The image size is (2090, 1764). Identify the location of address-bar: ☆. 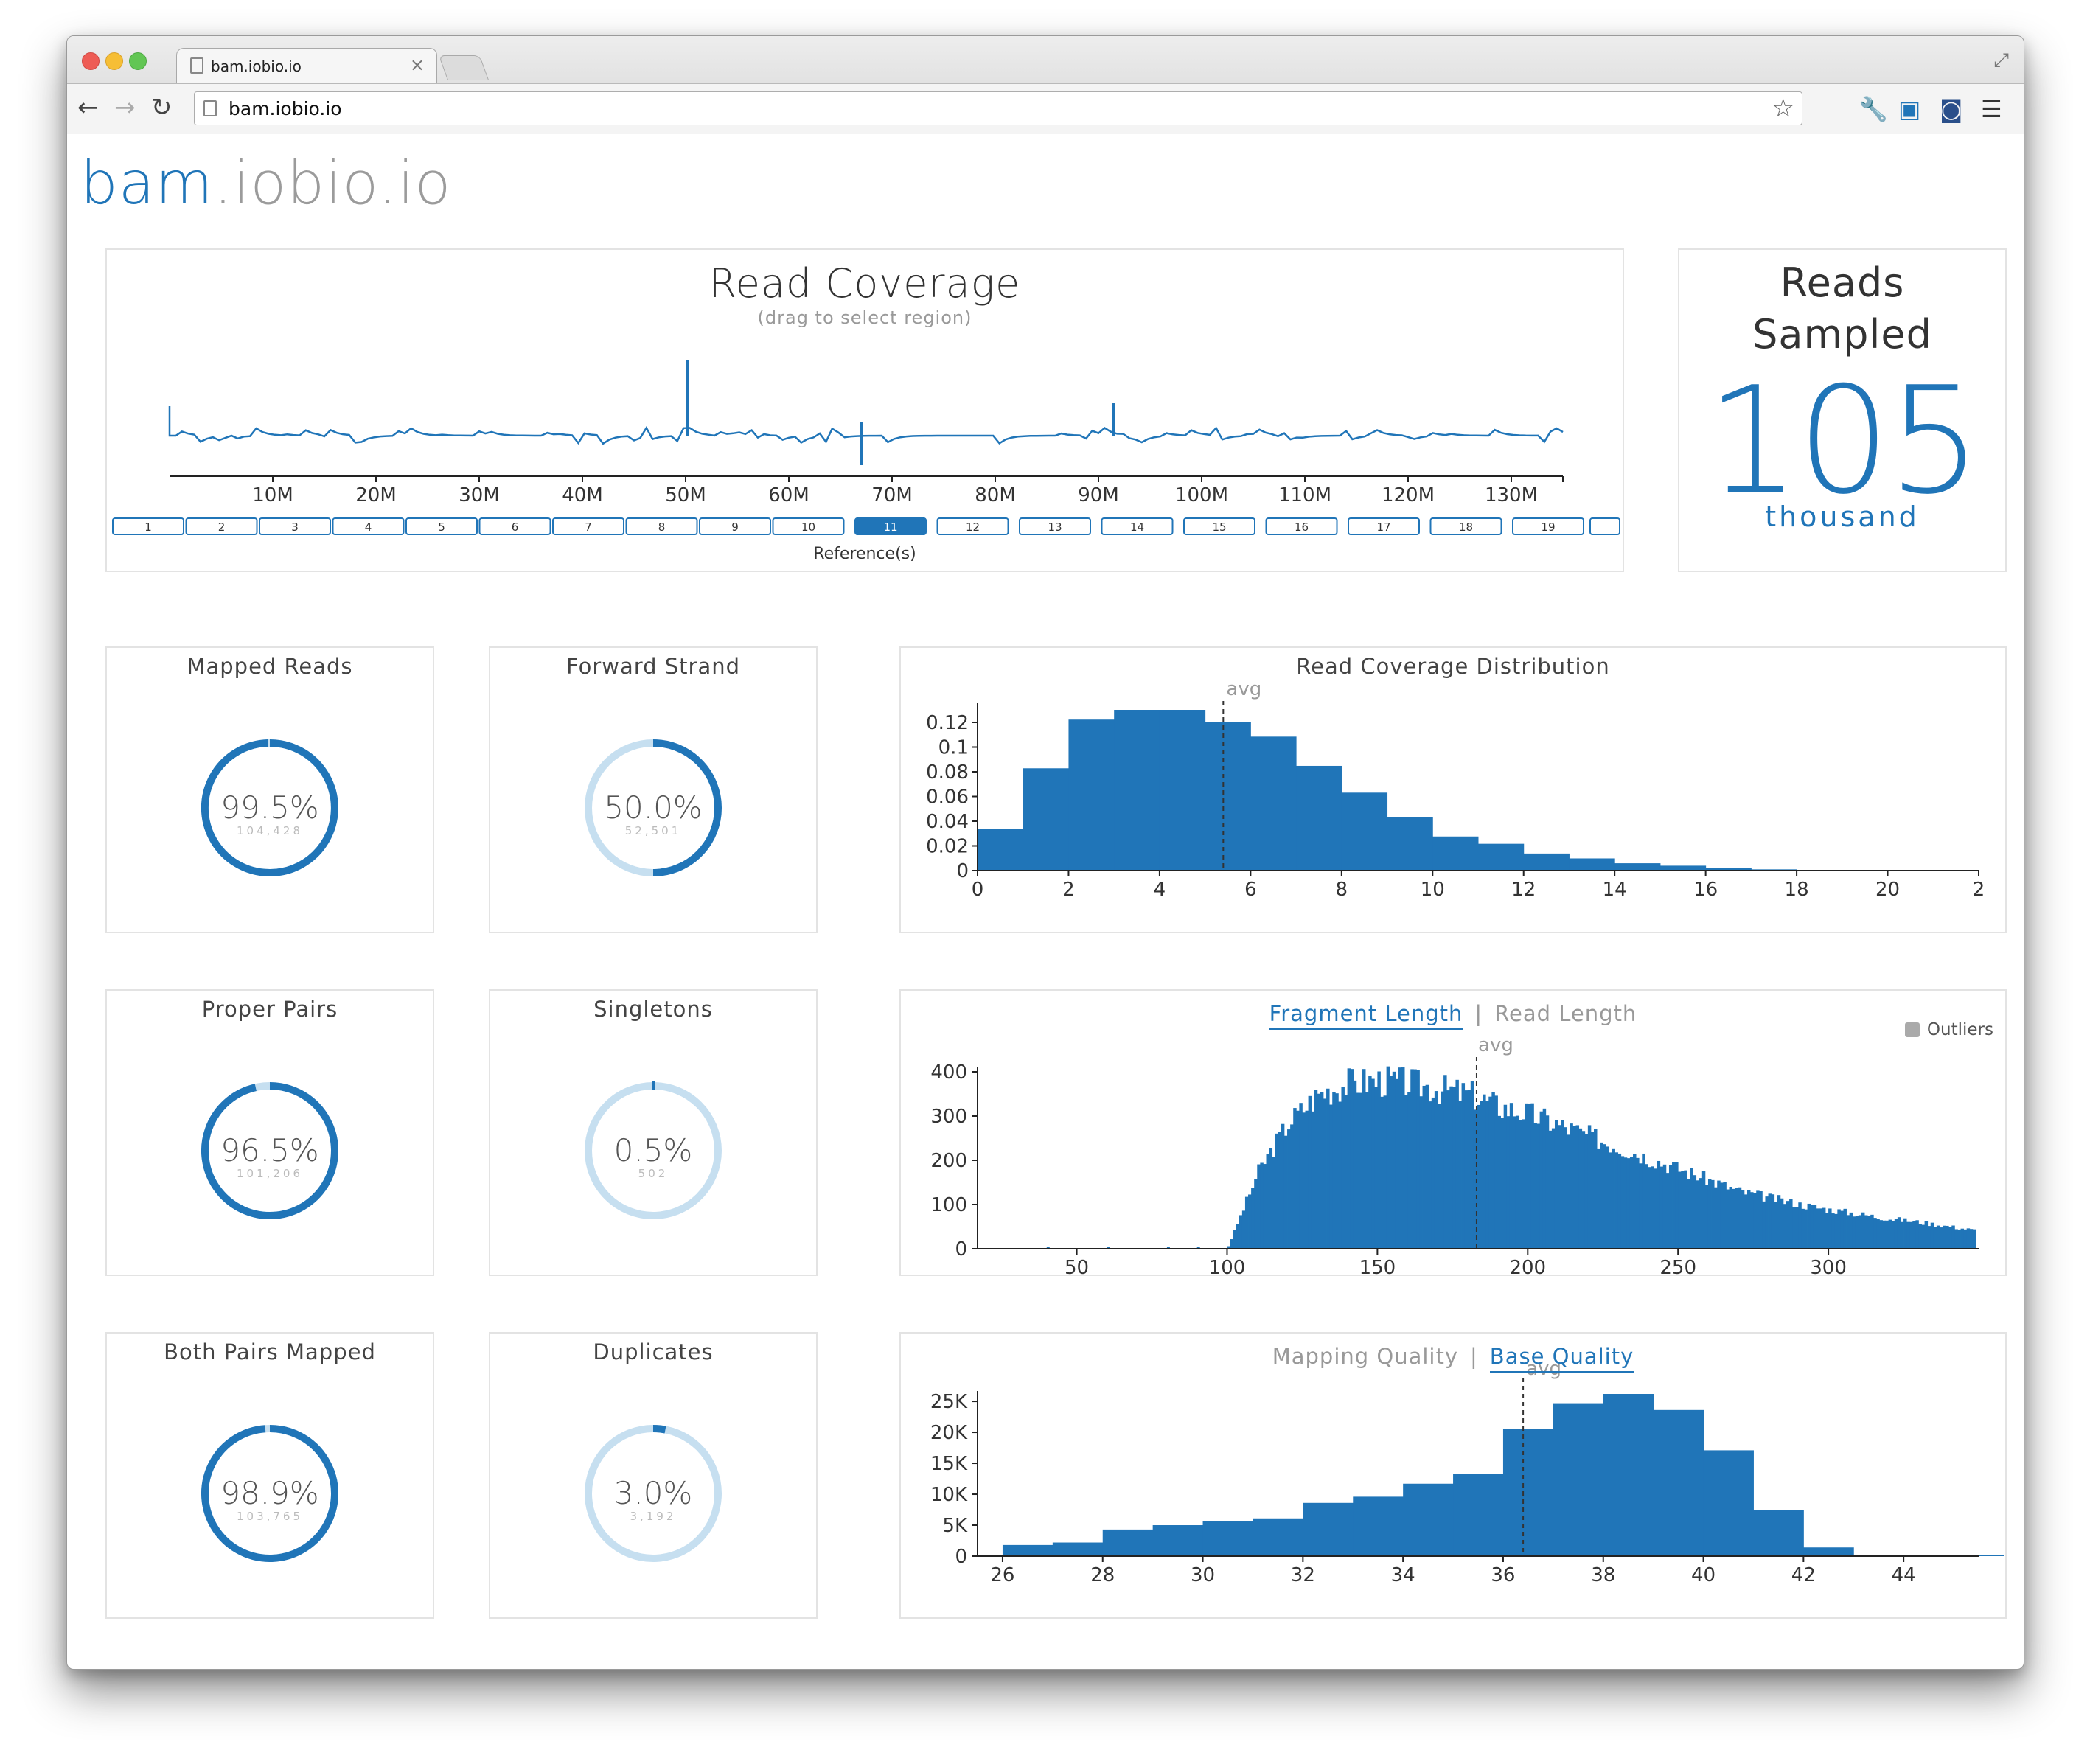
(998, 108).